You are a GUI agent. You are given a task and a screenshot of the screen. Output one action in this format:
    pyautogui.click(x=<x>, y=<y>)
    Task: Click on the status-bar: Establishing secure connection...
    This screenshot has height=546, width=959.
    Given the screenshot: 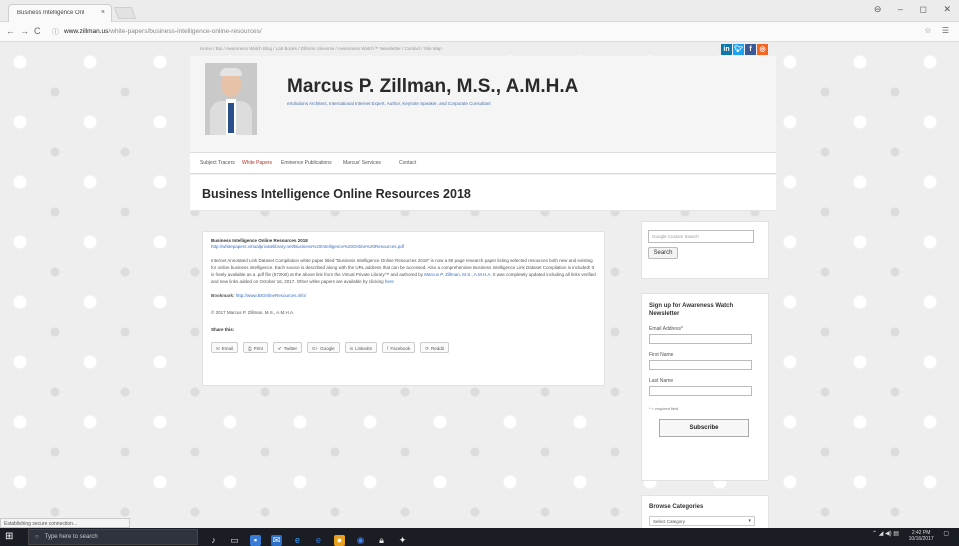 What is the action you would take?
    pyautogui.click(x=65, y=523)
    